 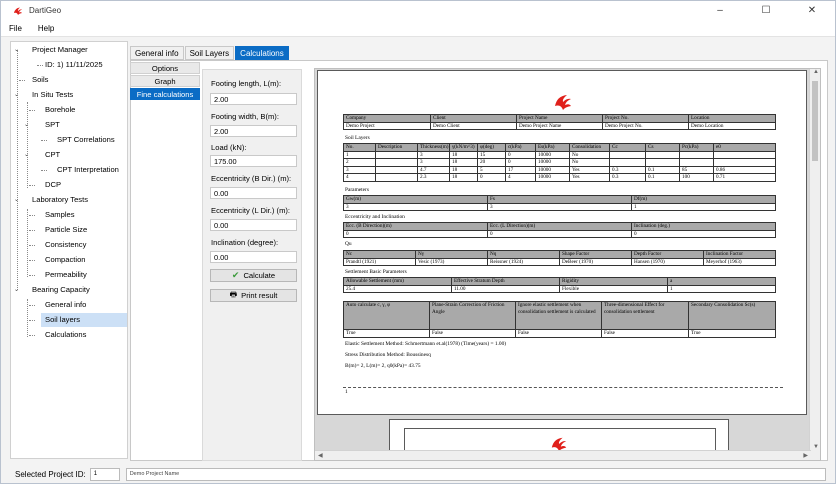 I want to click on ecc-col: Ecc. (B Direction)(m), so click(x=415, y=226).